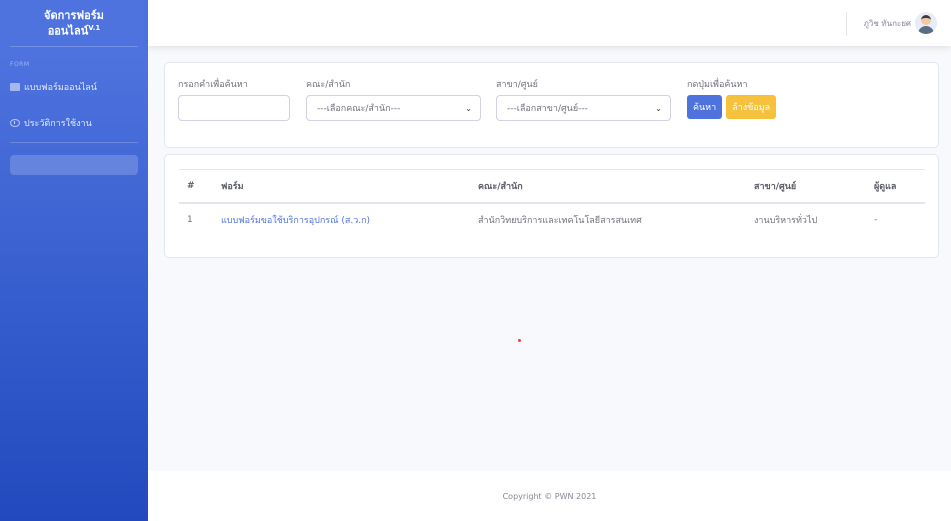  What do you see at coordinates (74, 15) in the screenshot?
I see `brand-line1: จัดการฟอร์ม` at bounding box center [74, 15].